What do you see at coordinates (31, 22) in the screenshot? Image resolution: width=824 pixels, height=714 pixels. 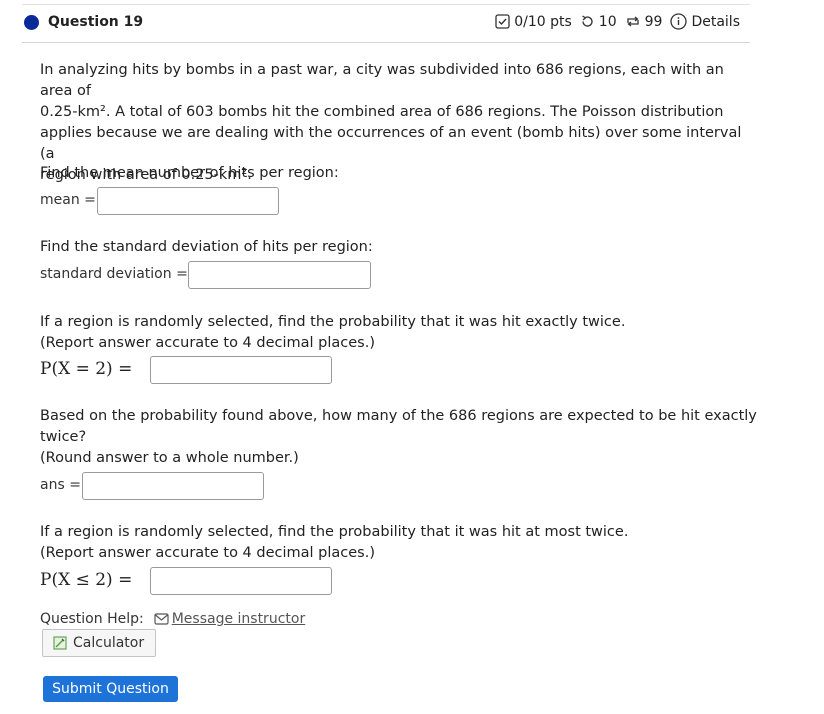 I see `status-dot-icon` at bounding box center [31, 22].